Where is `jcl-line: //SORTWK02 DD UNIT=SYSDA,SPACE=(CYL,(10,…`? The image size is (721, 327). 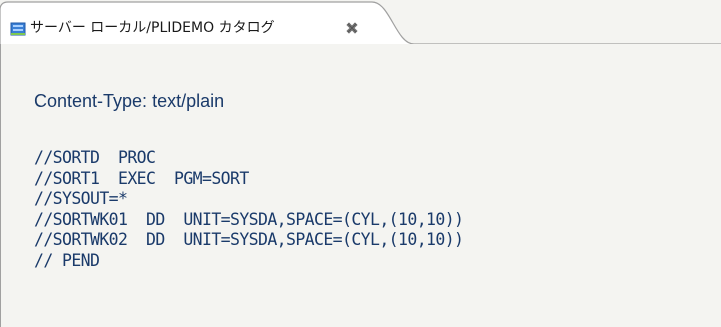
jcl-line: //SORTWK02 DD UNIT=SYSDA,SPACE=(CYL,(10,… is located at coordinates (249, 239).